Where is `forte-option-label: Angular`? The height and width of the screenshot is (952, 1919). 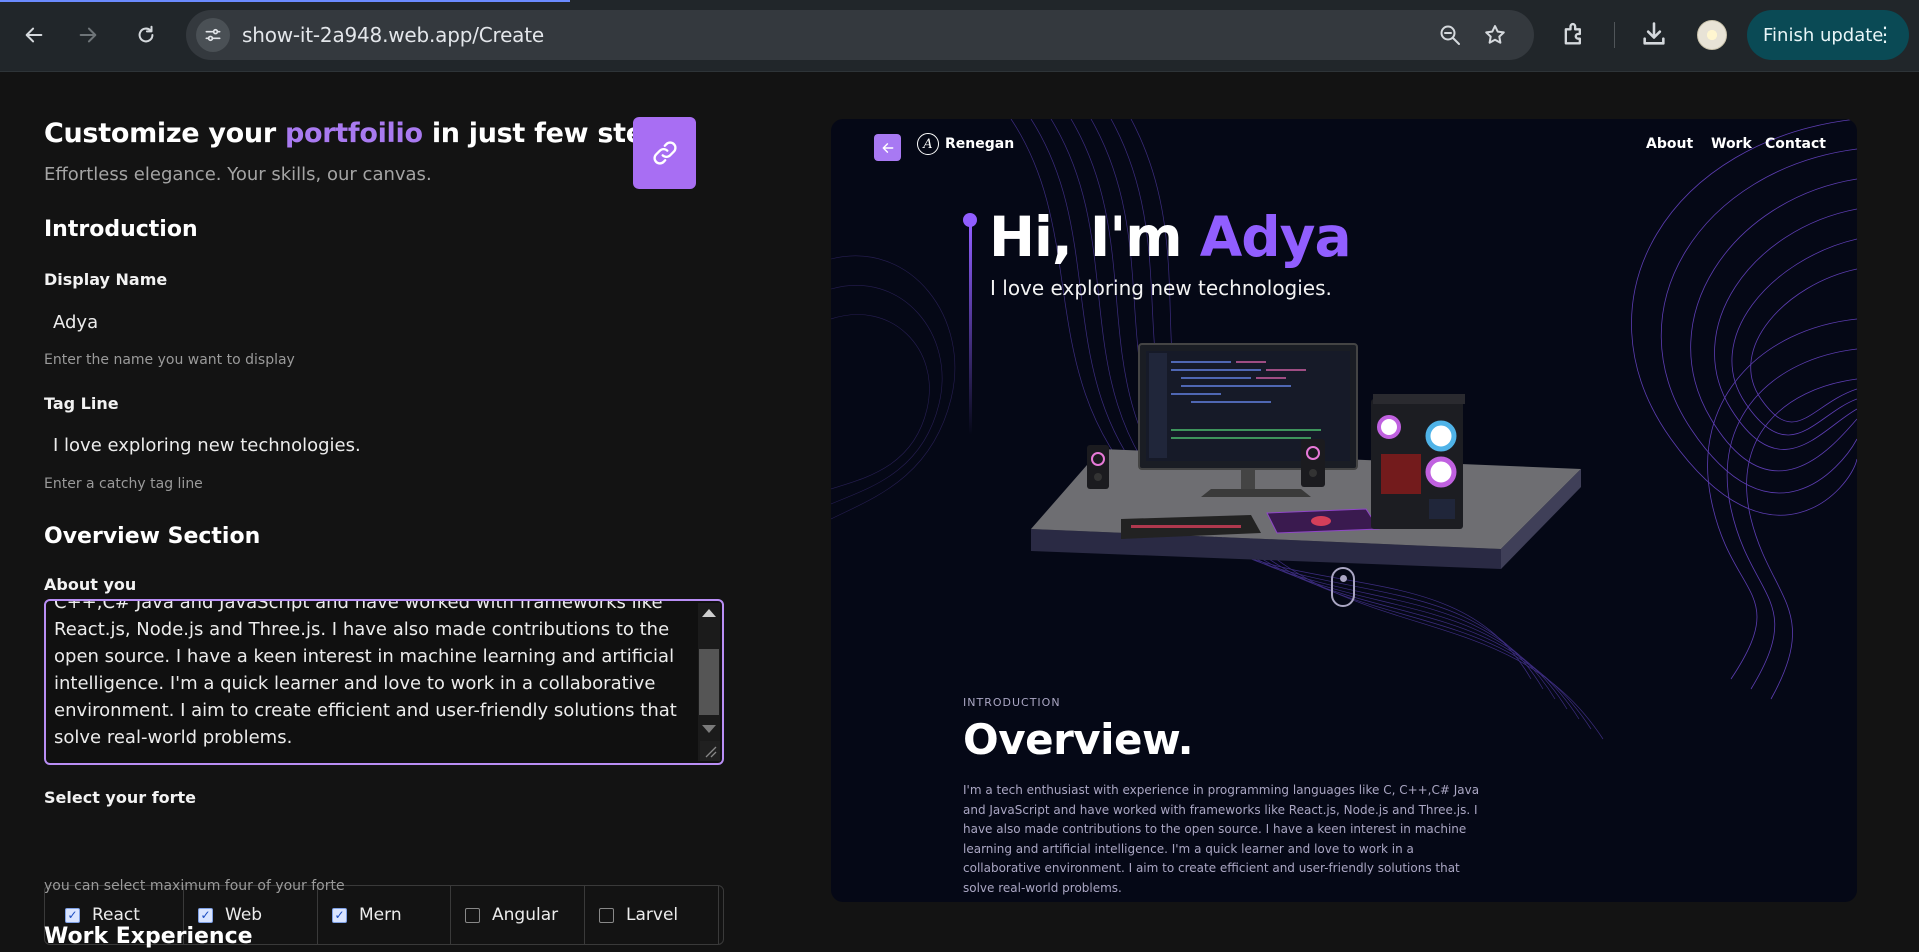
forte-option-label: Angular is located at coordinates (525, 915).